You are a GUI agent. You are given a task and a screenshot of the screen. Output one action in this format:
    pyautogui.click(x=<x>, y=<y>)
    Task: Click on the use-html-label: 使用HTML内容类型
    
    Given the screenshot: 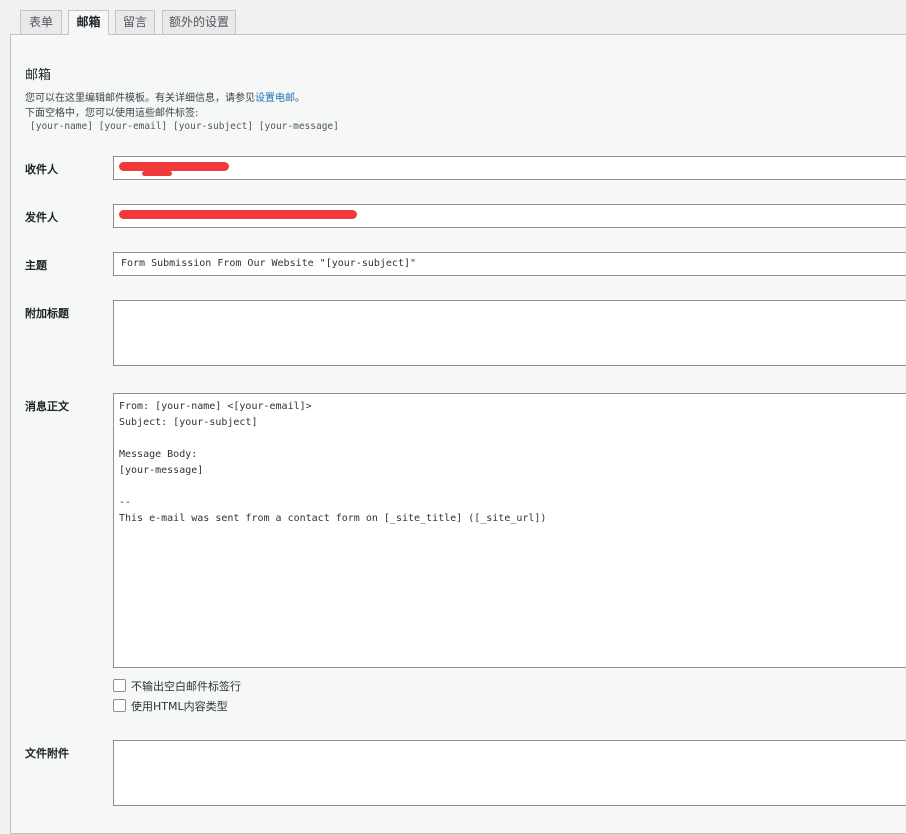 What is the action you would take?
    pyautogui.click(x=179, y=706)
    